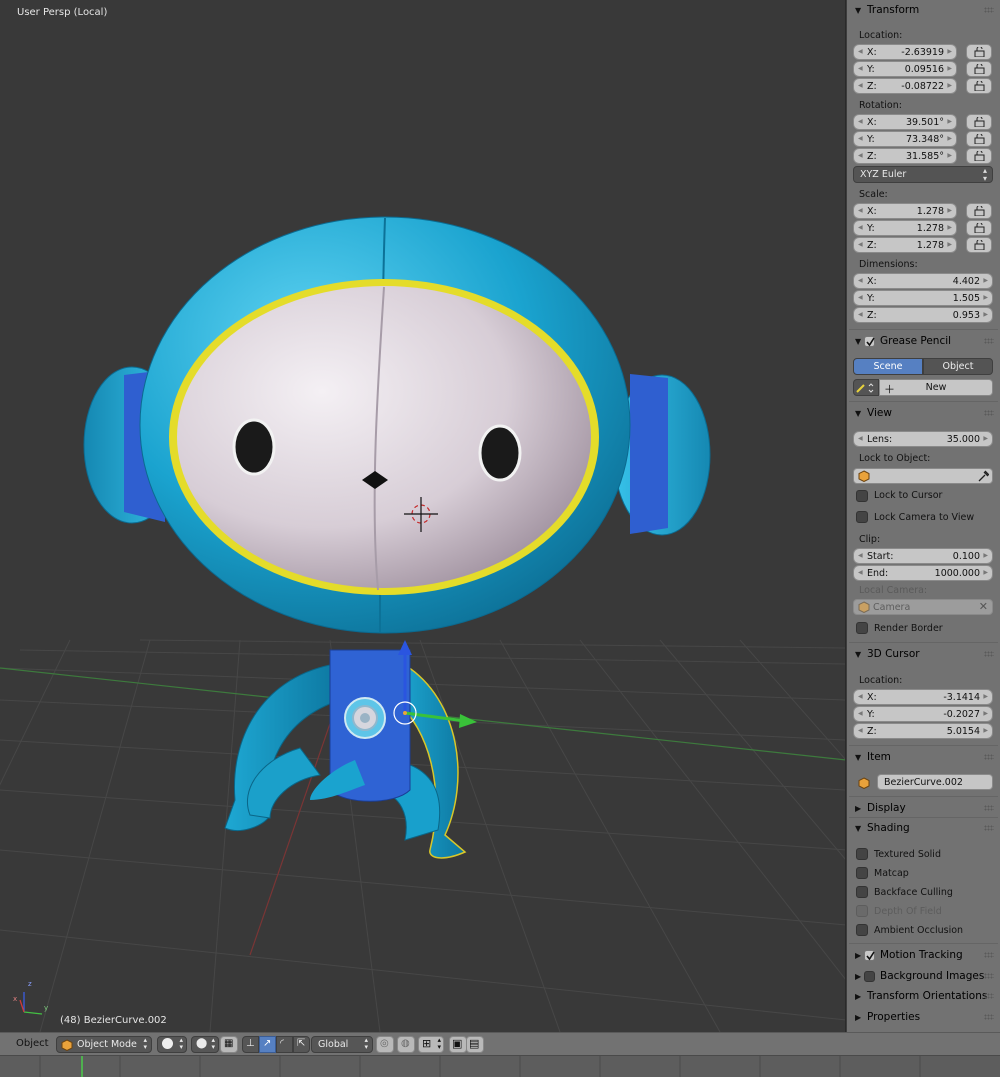  What do you see at coordinates (979, 228) in the screenshot?
I see `lock-scale-y-icon` at bounding box center [979, 228].